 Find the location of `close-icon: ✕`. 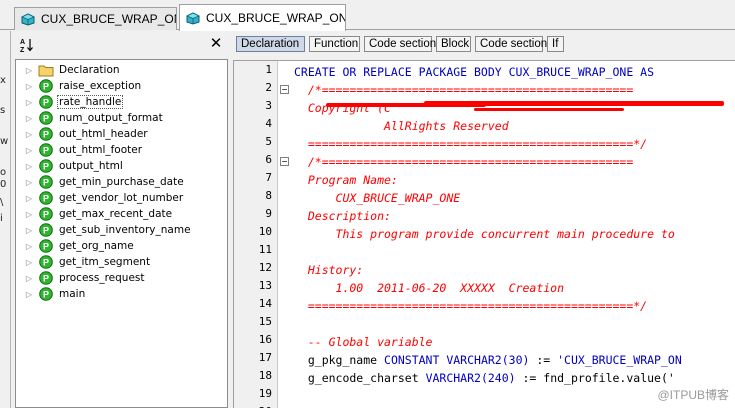

close-icon: ✕ is located at coordinates (216, 43).